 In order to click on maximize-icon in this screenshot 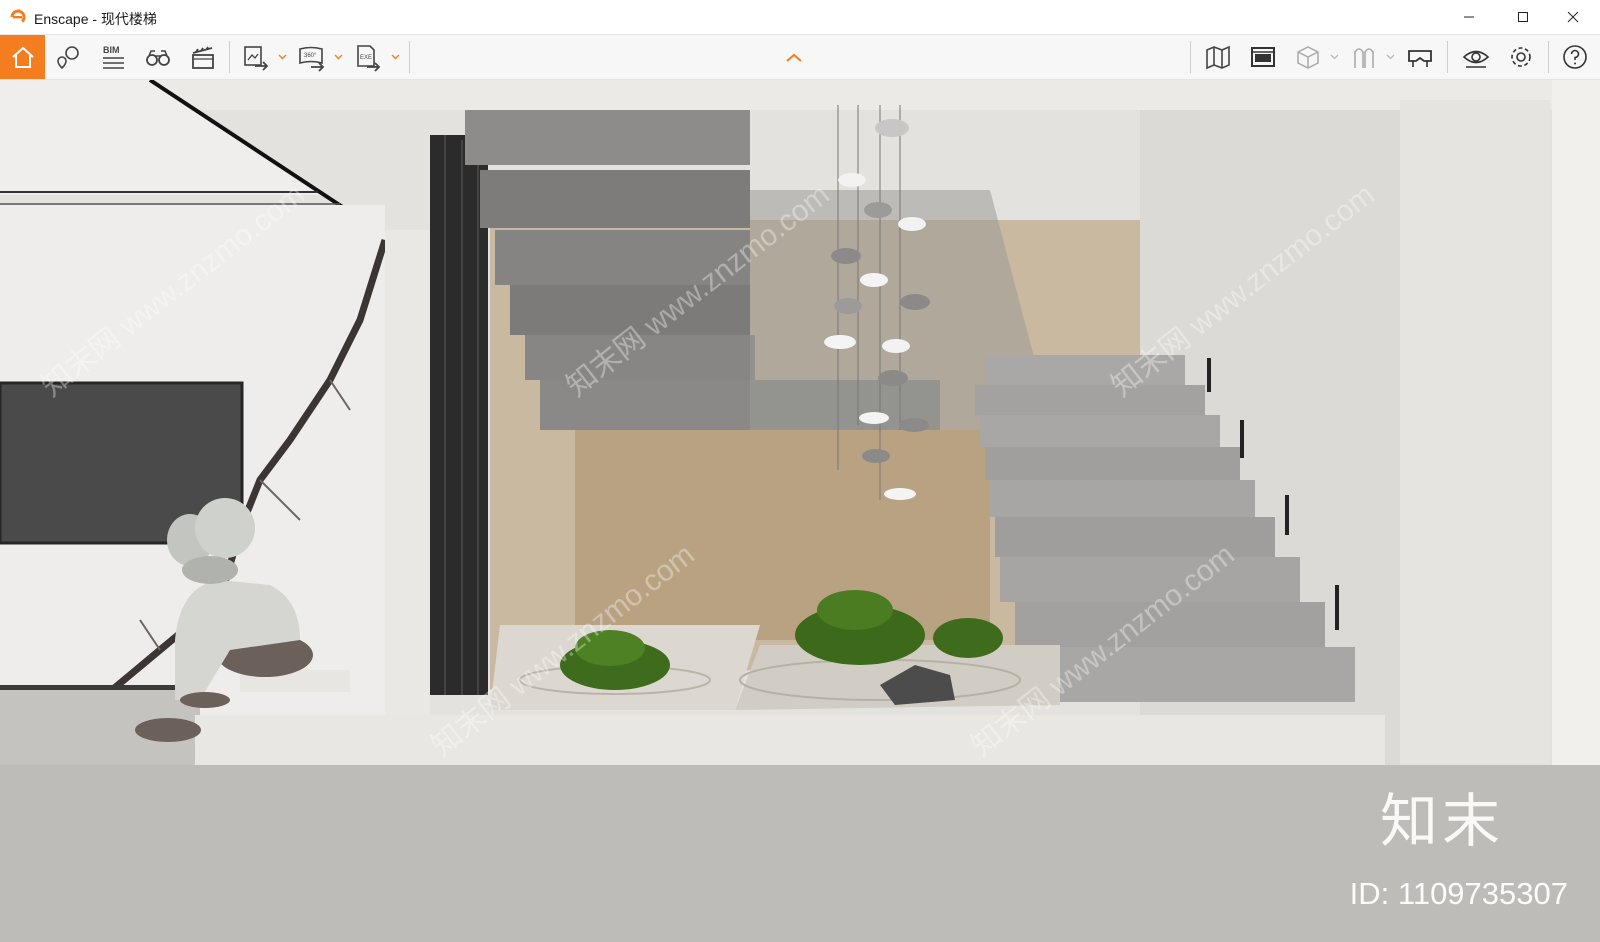, I will do `click(1523, 17)`.